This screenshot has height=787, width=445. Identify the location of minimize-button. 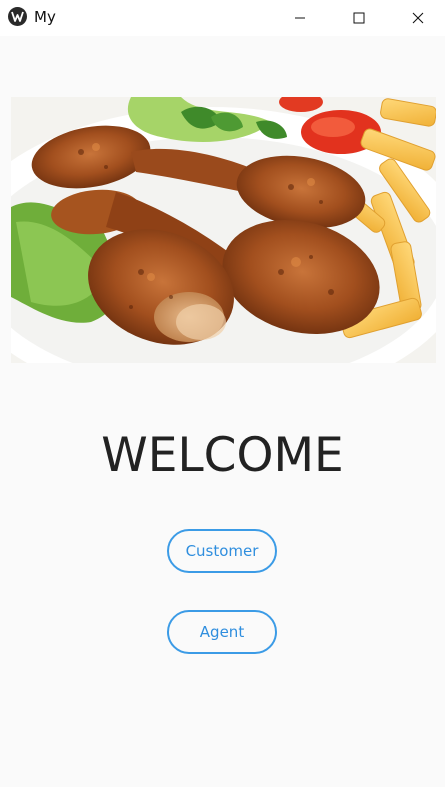
(300, 18).